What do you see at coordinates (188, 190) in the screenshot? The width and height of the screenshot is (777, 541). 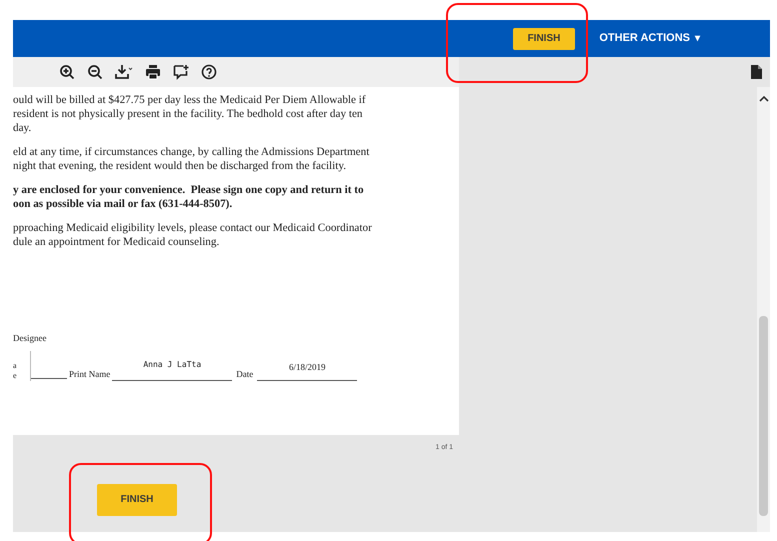 I see `document-text-line: y are enclosed for your convenience. Please sign one copy and return it to` at bounding box center [188, 190].